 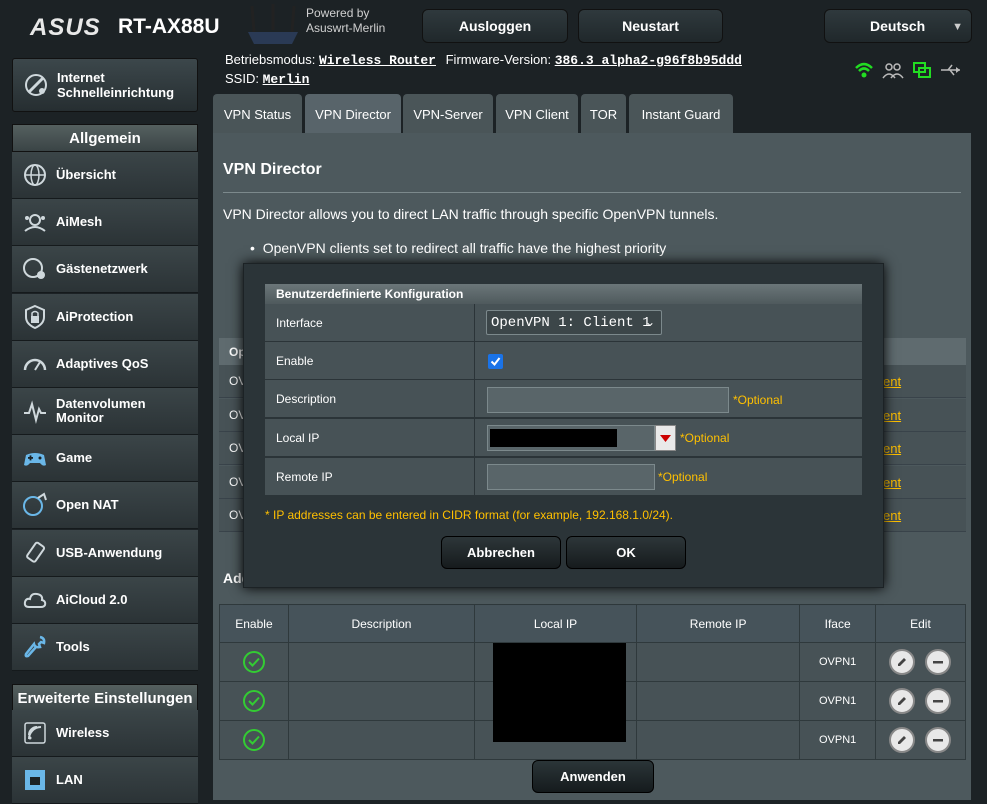 I want to click on sidebar-item-datenvolumen-monitor: Datenvolumen Monitor, so click(x=105, y=411).